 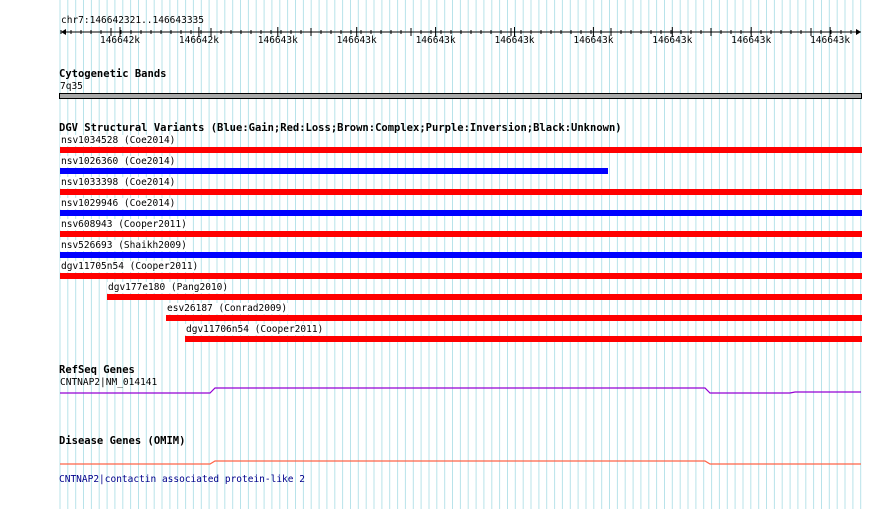 What do you see at coordinates (118, 140) in the screenshot?
I see `dgv-variant-label: nsv1034528 (Coe2014)` at bounding box center [118, 140].